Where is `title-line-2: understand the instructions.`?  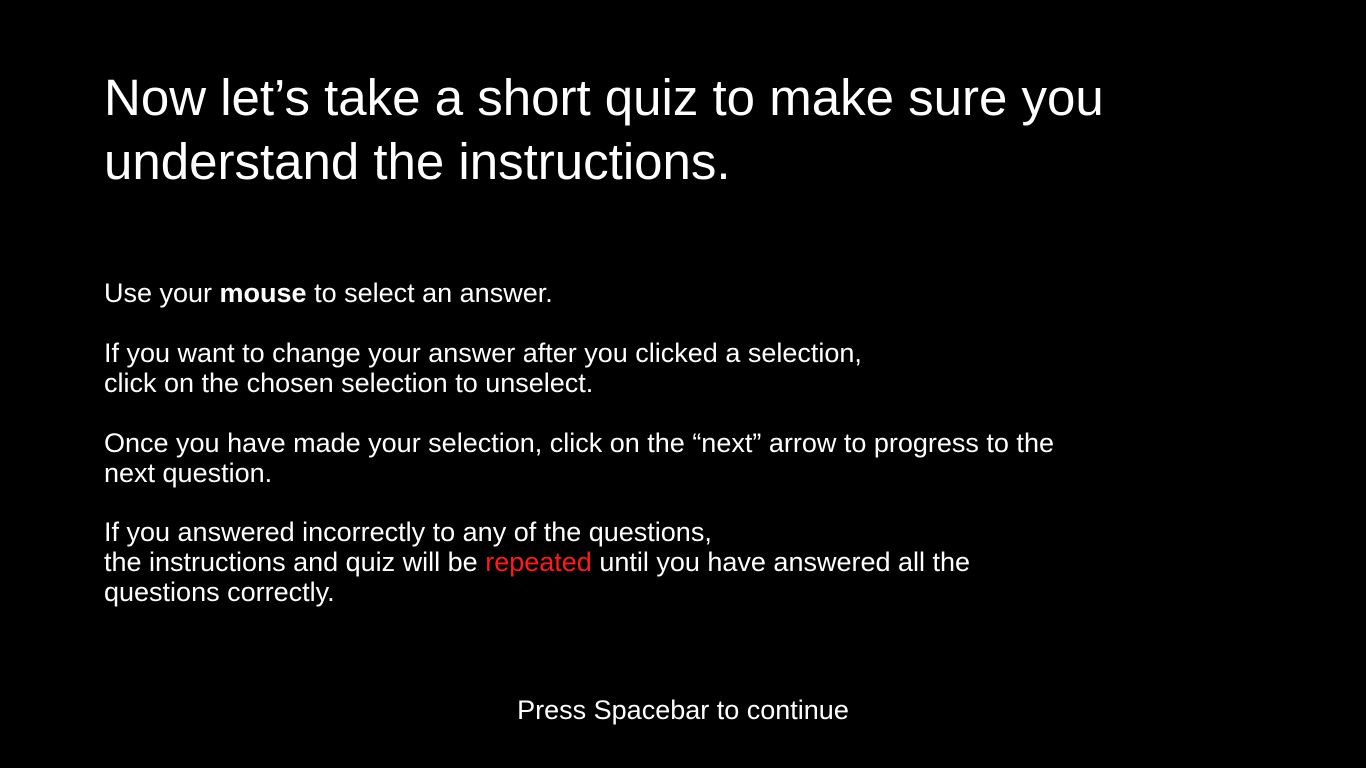 title-line-2: understand the instructions. is located at coordinates (417, 161).